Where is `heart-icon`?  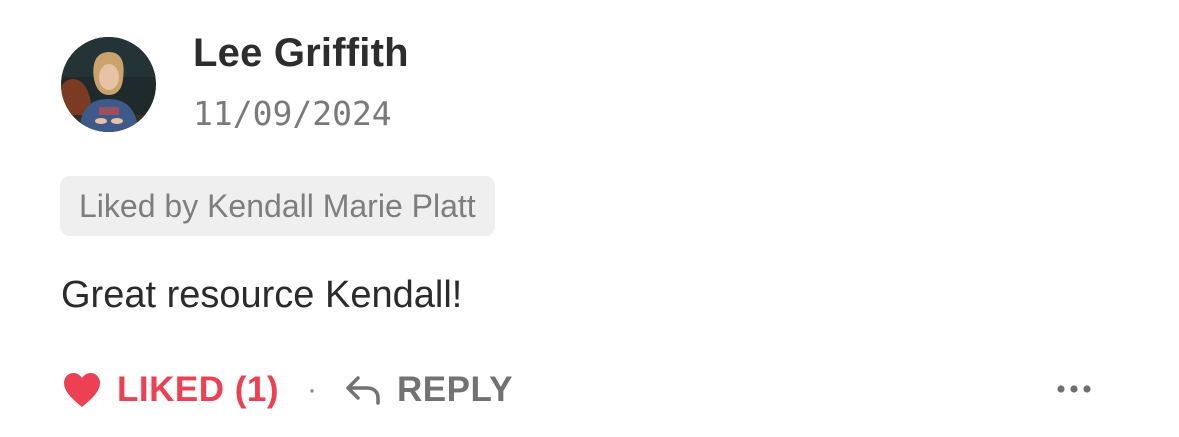
heart-icon is located at coordinates (82, 390).